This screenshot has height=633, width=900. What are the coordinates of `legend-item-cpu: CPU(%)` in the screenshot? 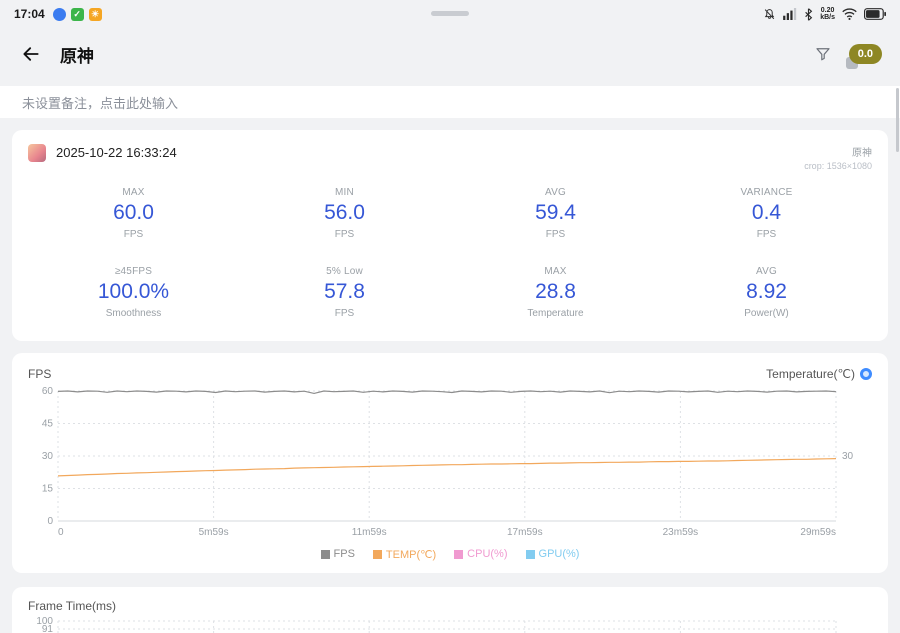 It's located at (481, 554).